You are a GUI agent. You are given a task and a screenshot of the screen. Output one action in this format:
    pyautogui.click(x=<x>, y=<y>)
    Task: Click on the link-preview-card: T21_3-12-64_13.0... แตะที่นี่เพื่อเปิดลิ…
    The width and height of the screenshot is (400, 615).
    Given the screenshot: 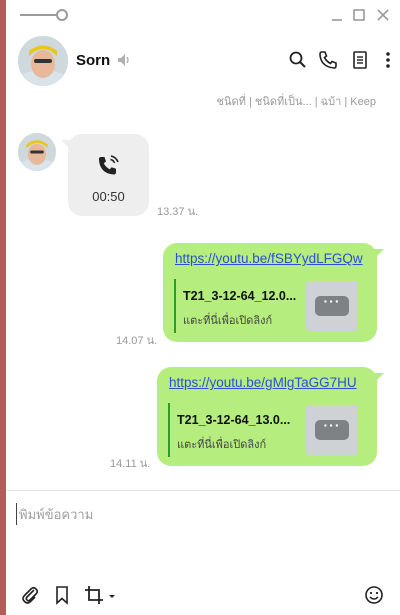 What is the action you would take?
    pyautogui.click(x=266, y=430)
    